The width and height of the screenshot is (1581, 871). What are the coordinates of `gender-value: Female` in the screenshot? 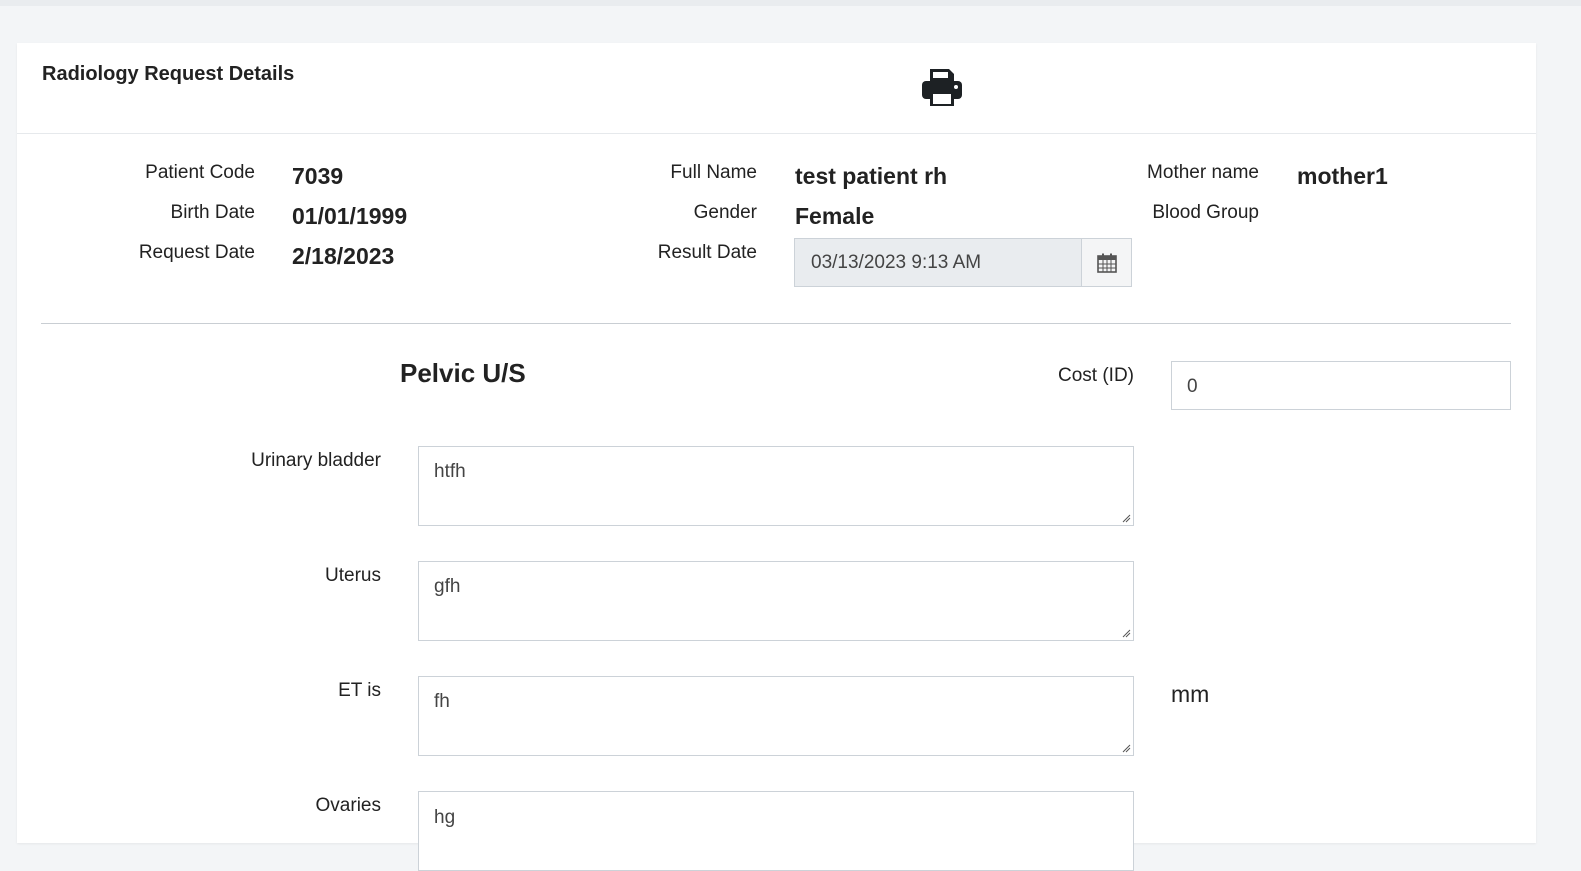 It's located at (835, 216).